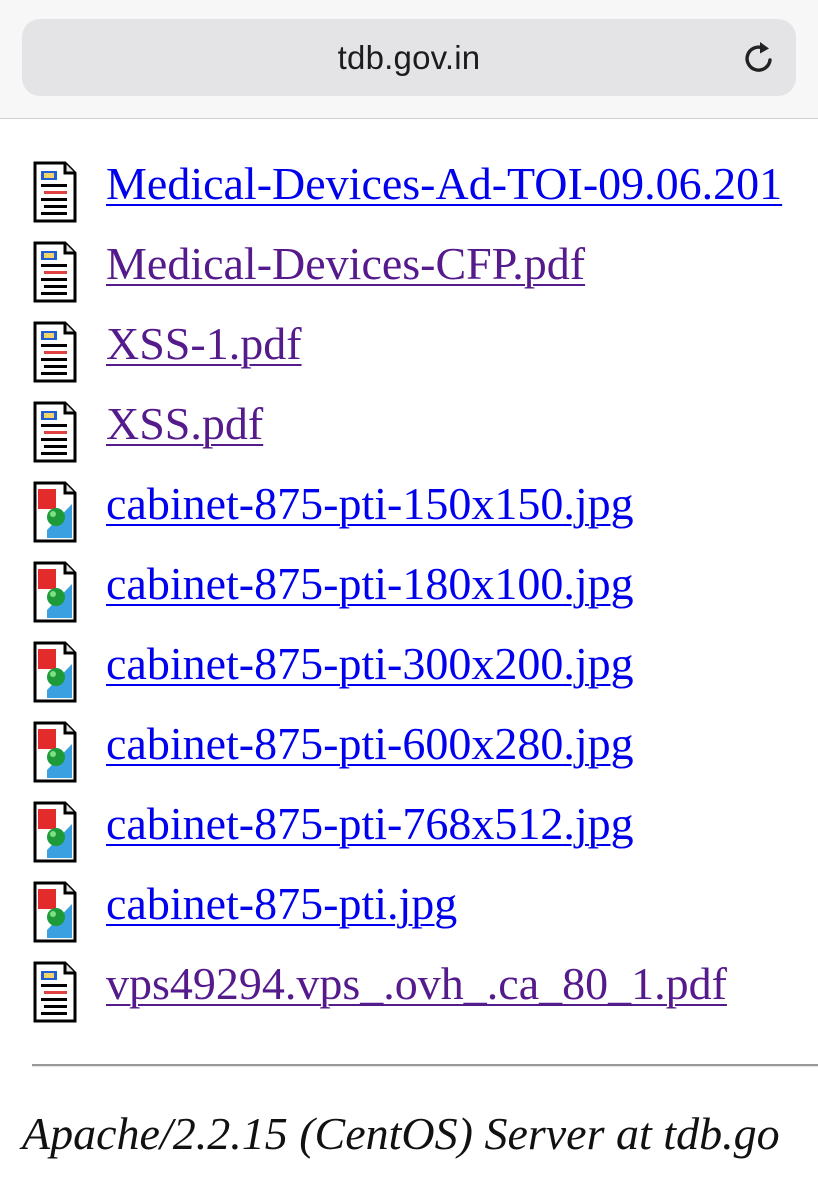 The height and width of the screenshot is (1200, 818). Describe the element at coordinates (204, 344) in the screenshot. I see `file-link: XSS-1.pdf` at that location.